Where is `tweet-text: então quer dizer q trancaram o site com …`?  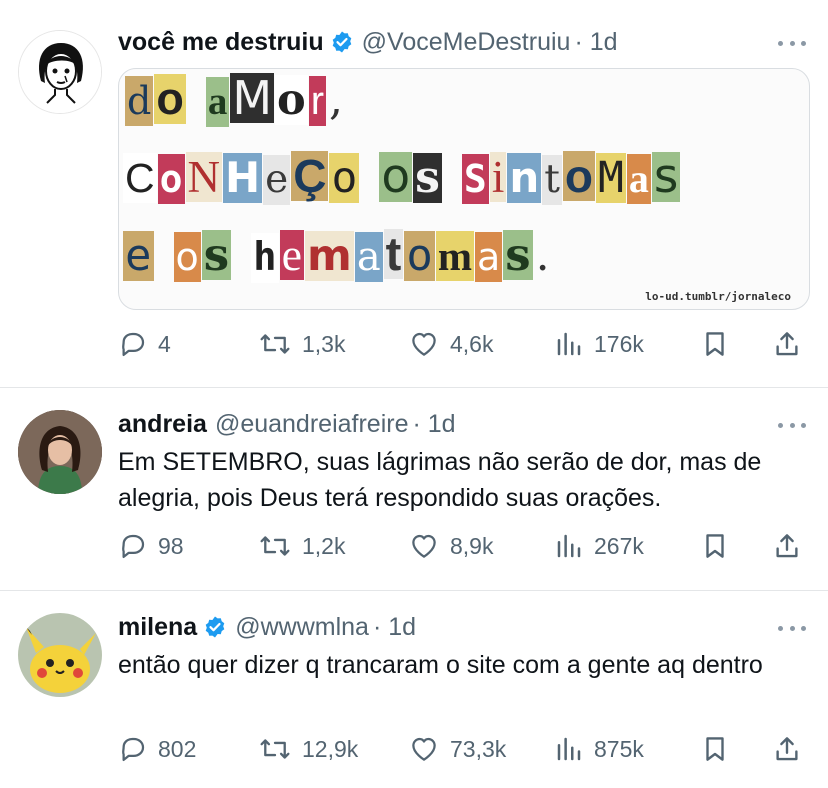
tweet-text: então quer dizer q trancaram o site com … is located at coordinates (440, 665).